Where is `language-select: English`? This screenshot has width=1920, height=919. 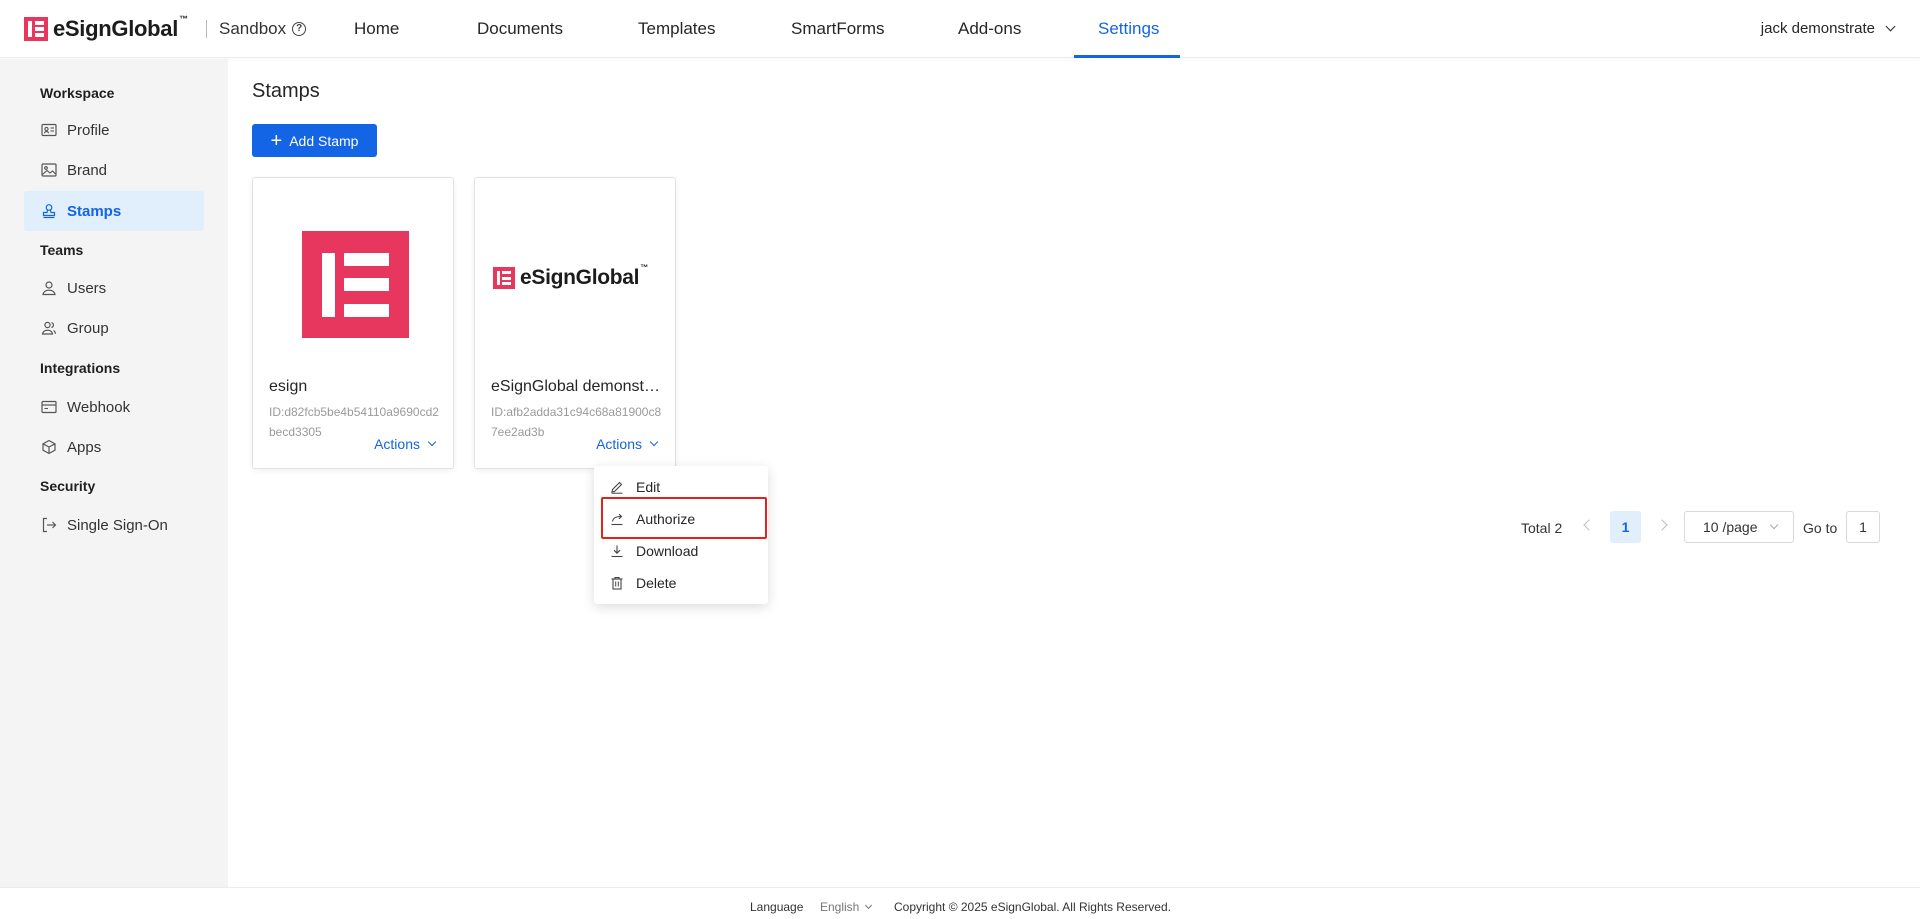 language-select: English is located at coordinates (846, 907).